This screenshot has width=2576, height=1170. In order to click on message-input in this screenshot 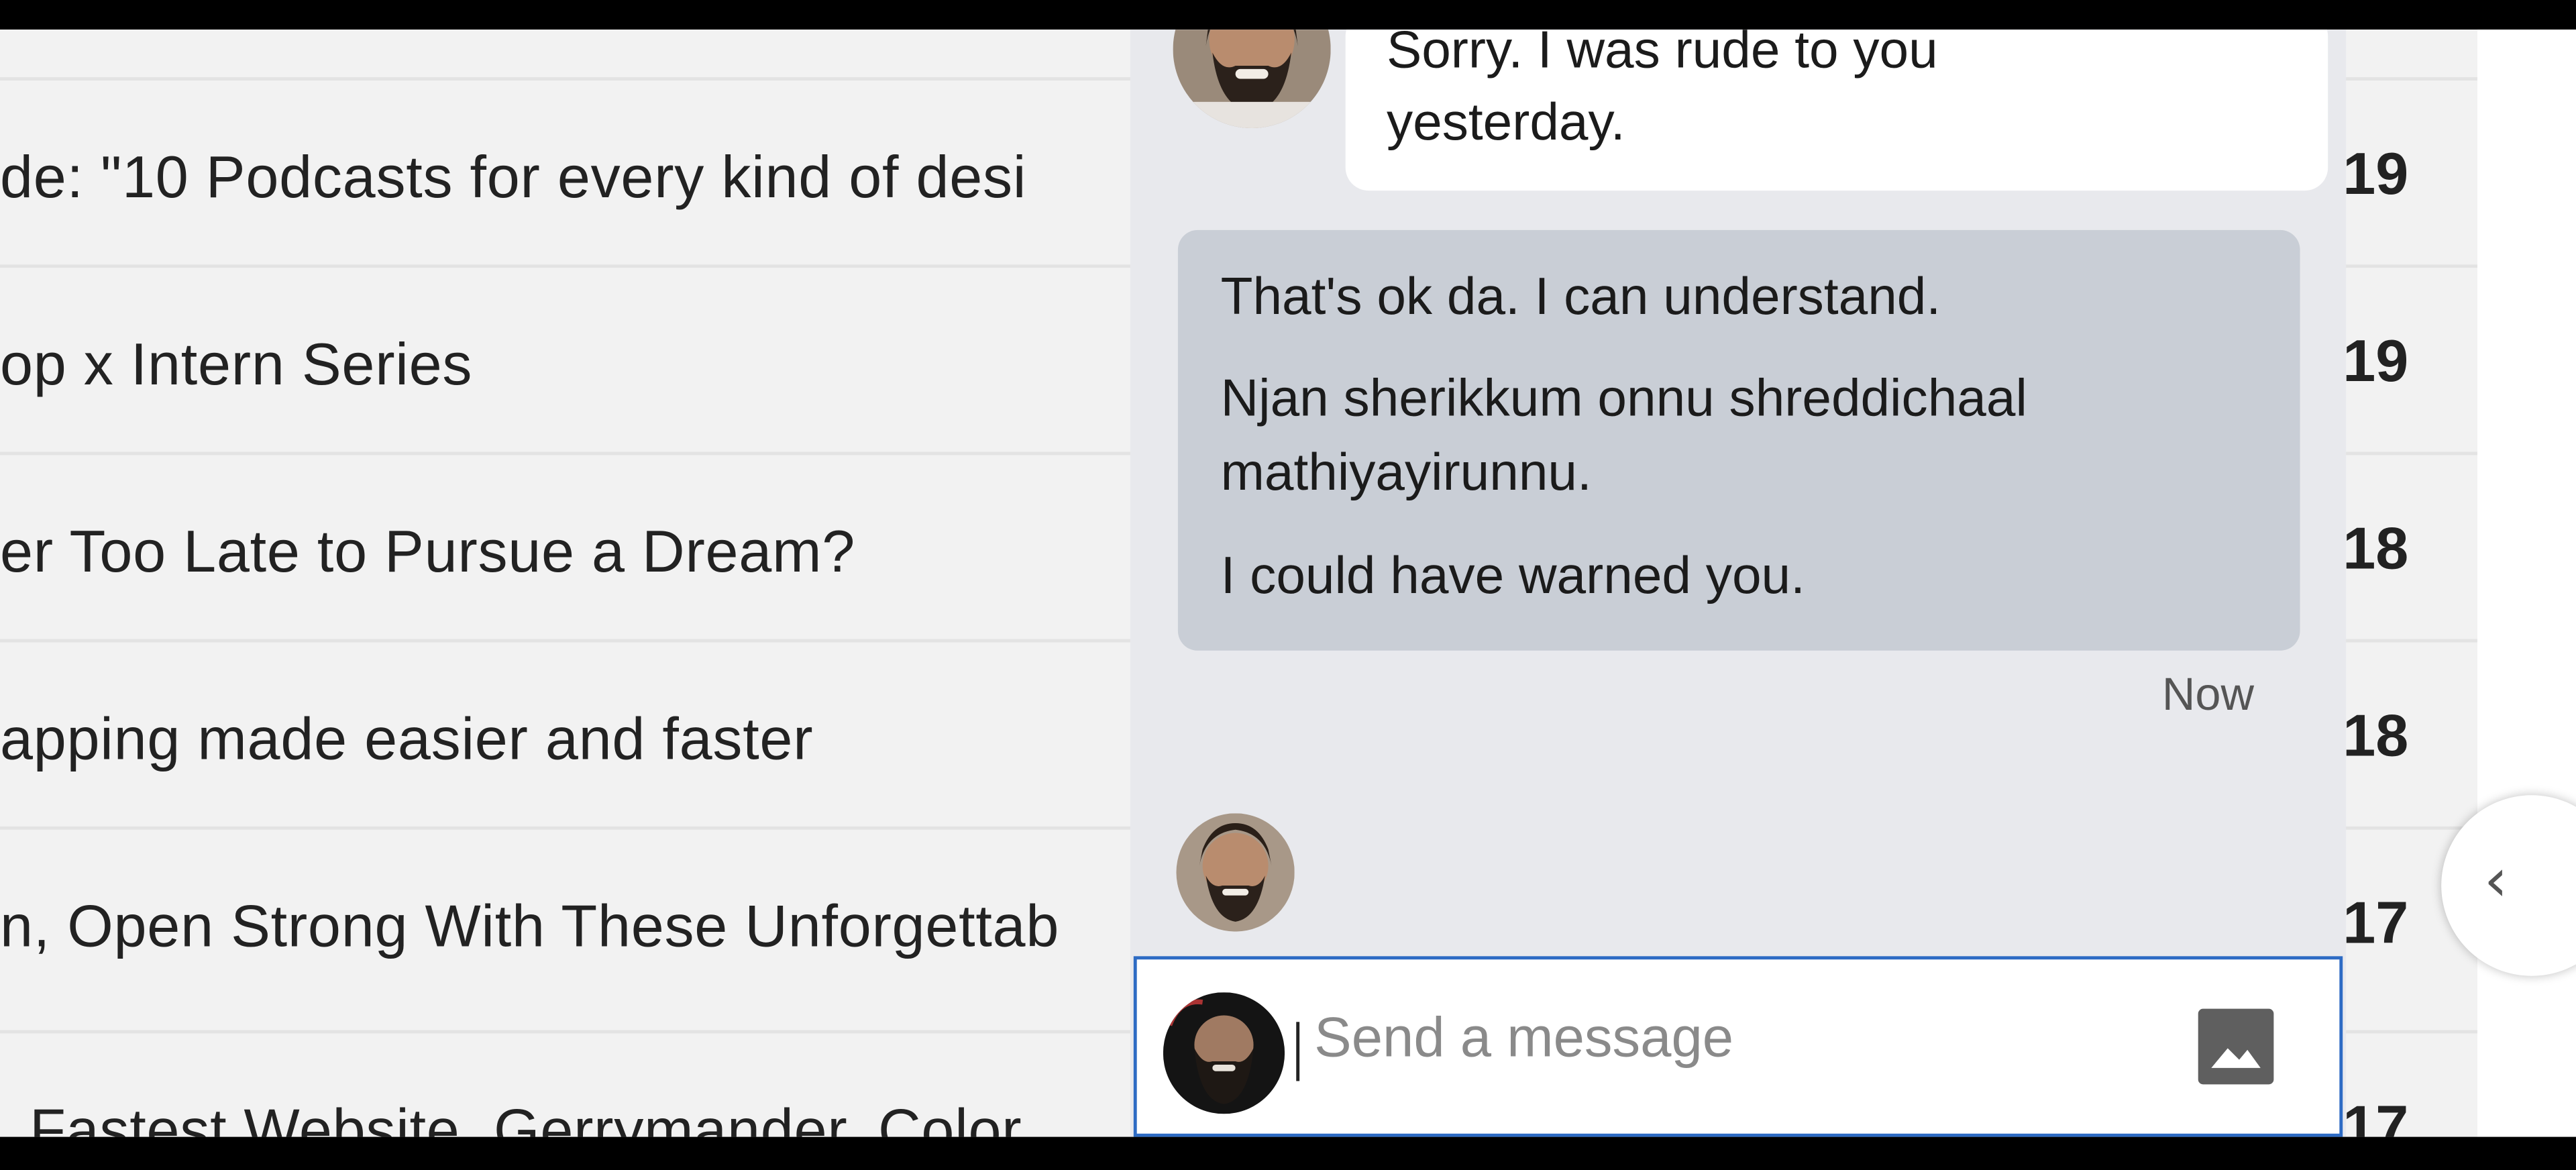, I will do `click(1741, 1038)`.